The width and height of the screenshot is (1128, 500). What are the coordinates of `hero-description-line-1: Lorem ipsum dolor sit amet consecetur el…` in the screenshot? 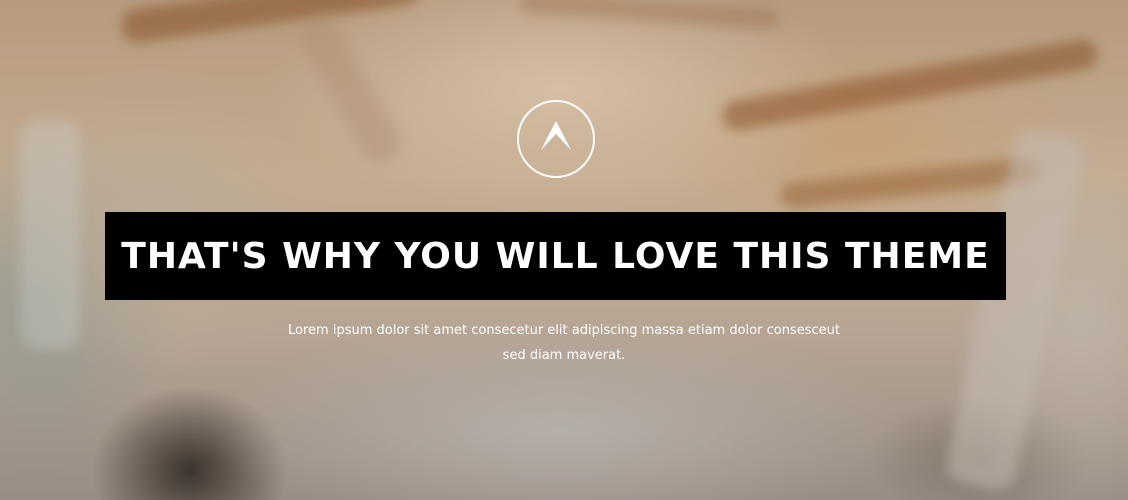 It's located at (564, 330).